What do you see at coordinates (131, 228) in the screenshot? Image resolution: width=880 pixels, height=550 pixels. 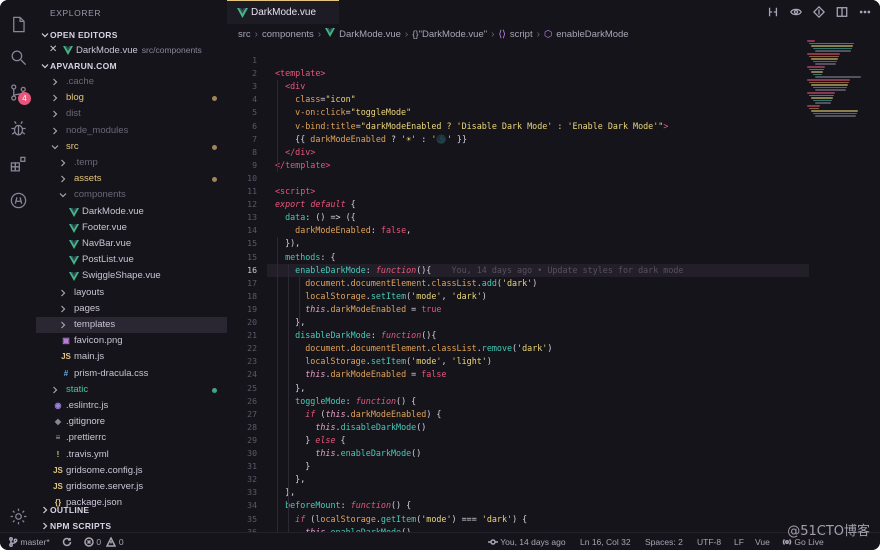 I see `tree-file: Footer.vue` at bounding box center [131, 228].